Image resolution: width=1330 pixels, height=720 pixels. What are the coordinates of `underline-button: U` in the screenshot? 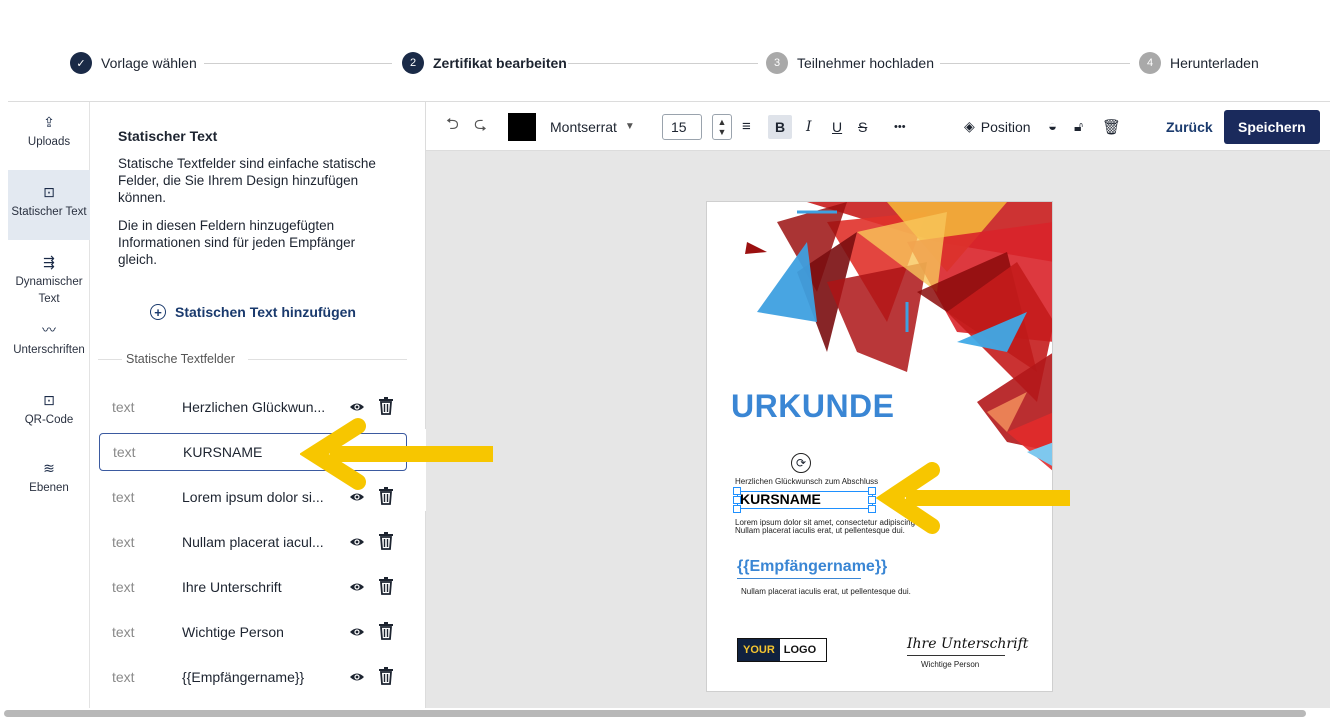 It's located at (837, 126).